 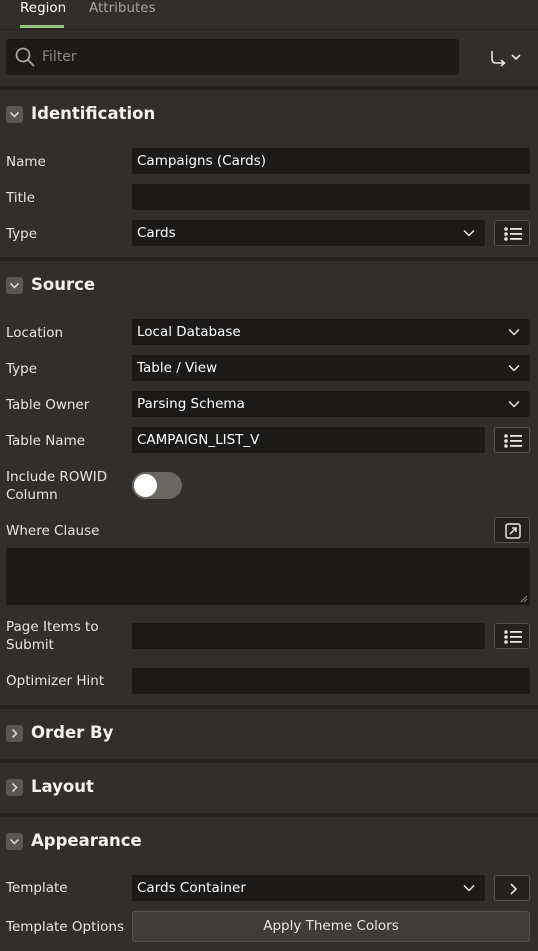 I want to click on type-select: Cards, so click(x=308, y=233).